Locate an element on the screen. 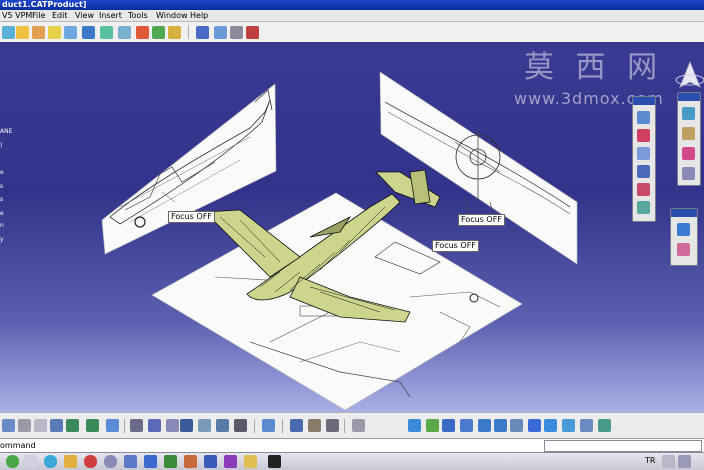 The height and width of the screenshot is (470, 704). menu-v5vpm: V5 VPM is located at coordinates (17, 16).